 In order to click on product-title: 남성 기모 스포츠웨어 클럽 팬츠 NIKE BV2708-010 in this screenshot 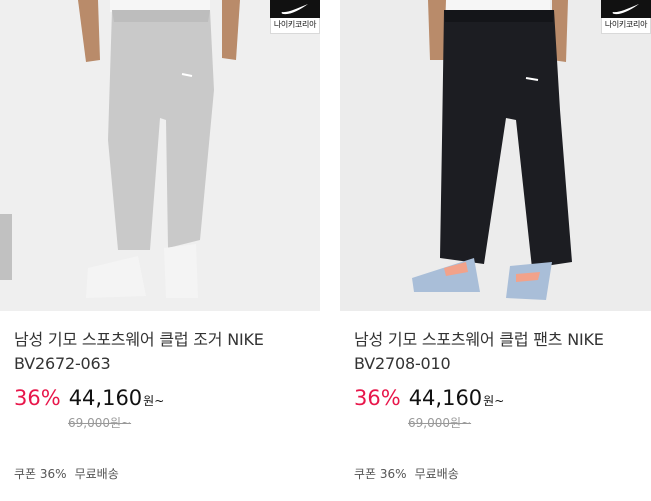, I will do `click(499, 352)`.